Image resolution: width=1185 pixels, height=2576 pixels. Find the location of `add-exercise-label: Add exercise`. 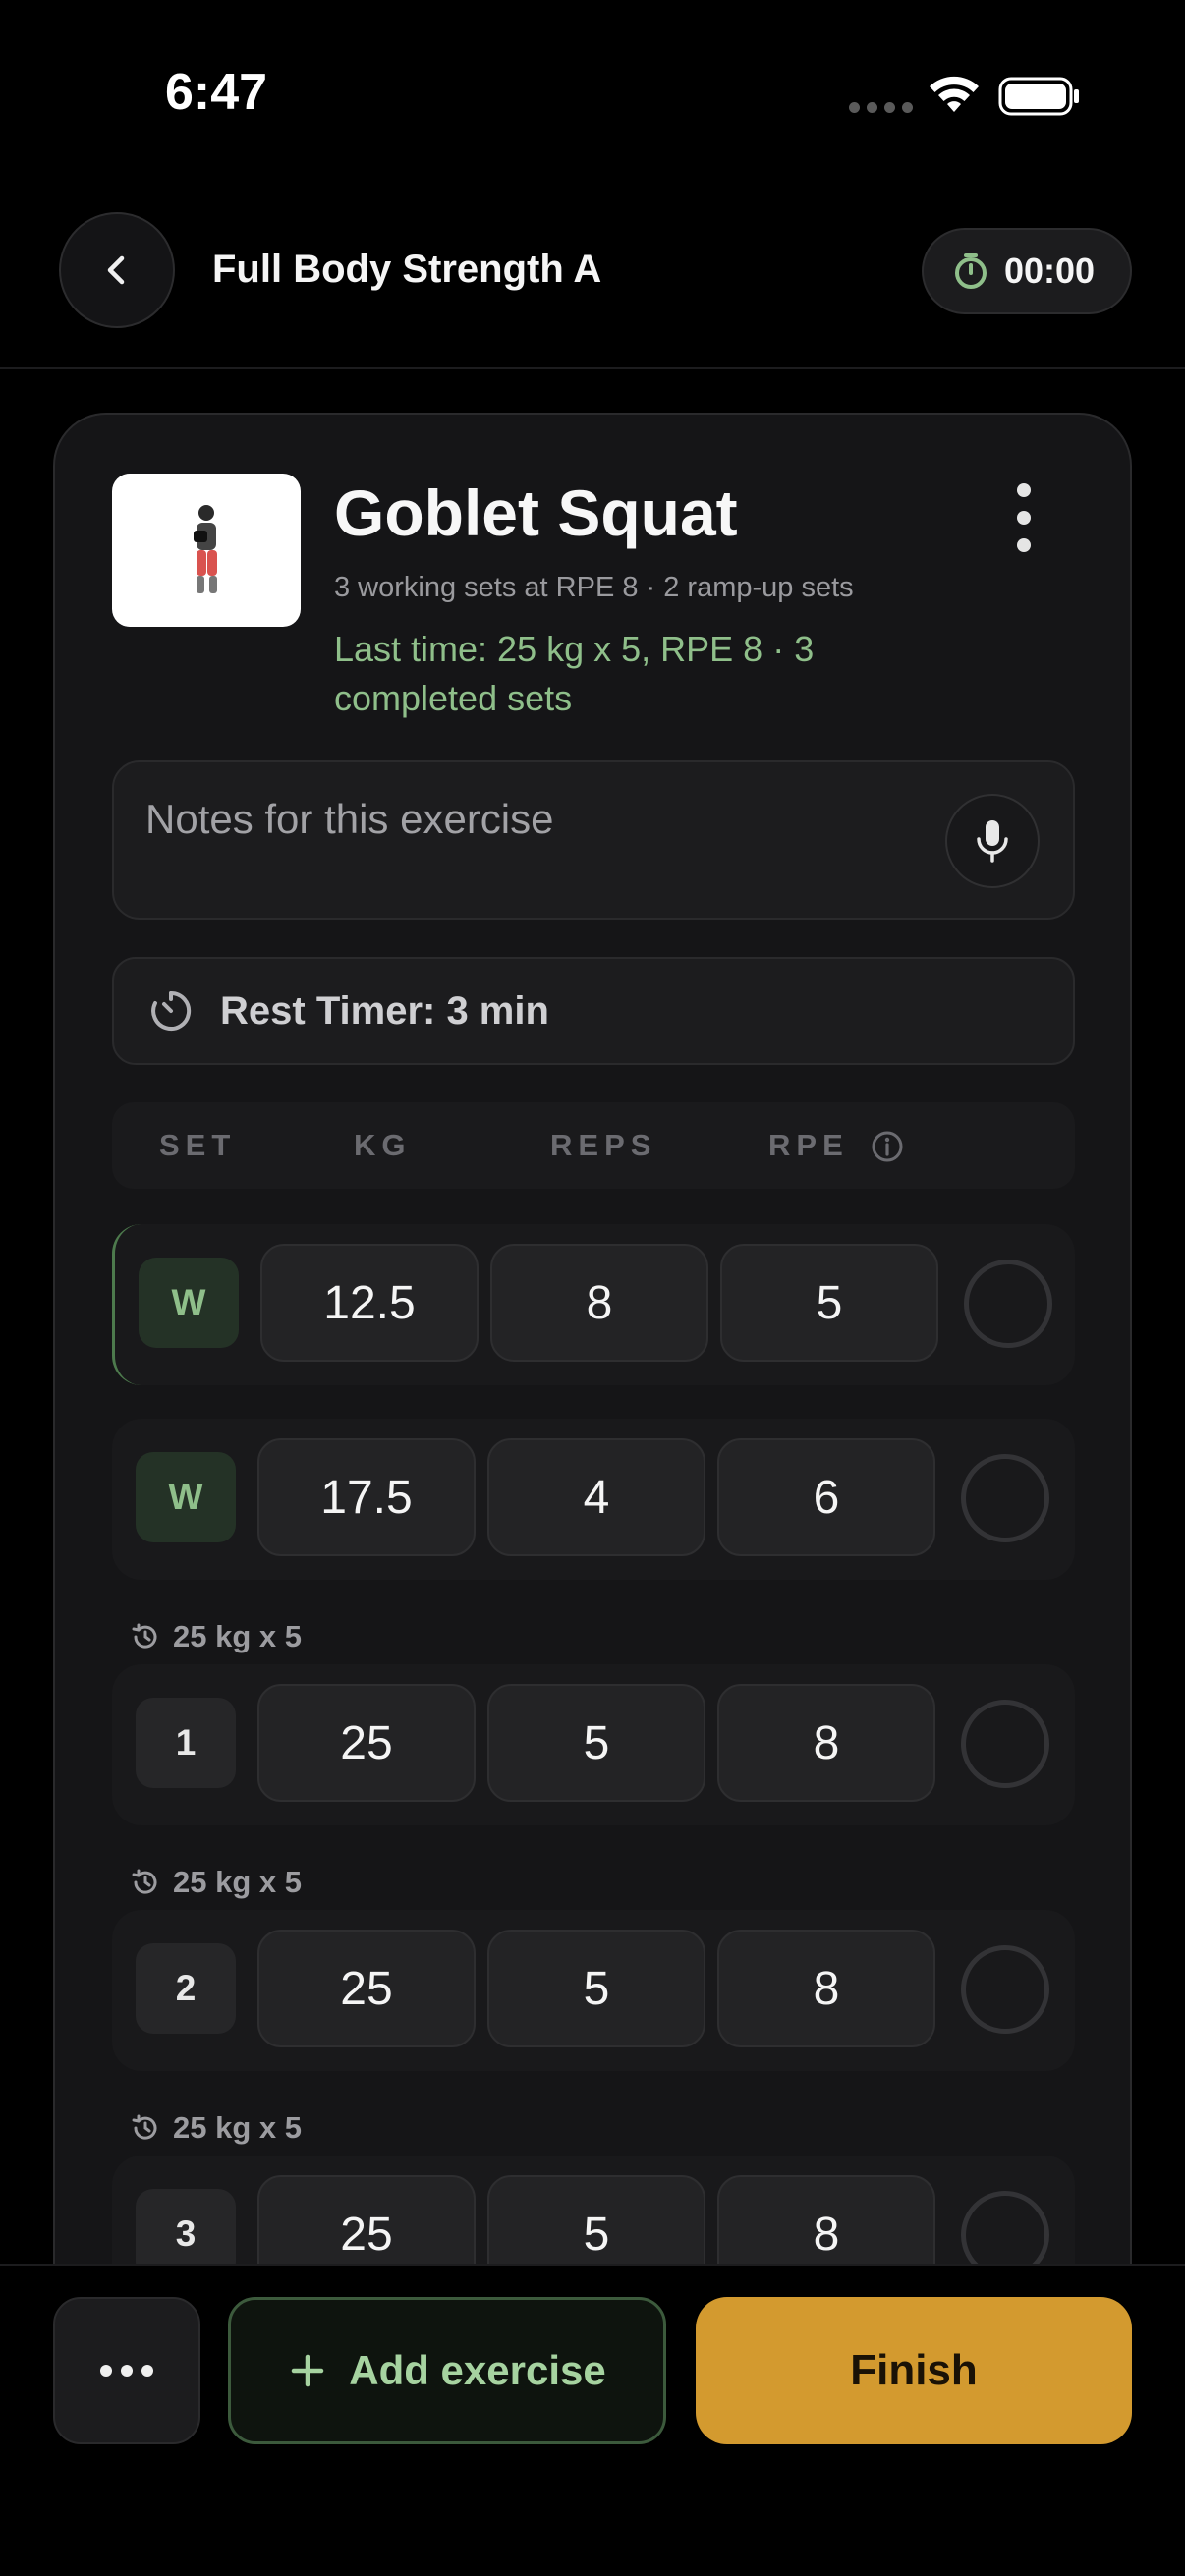

add-exercise-label: Add exercise is located at coordinates (478, 2370).